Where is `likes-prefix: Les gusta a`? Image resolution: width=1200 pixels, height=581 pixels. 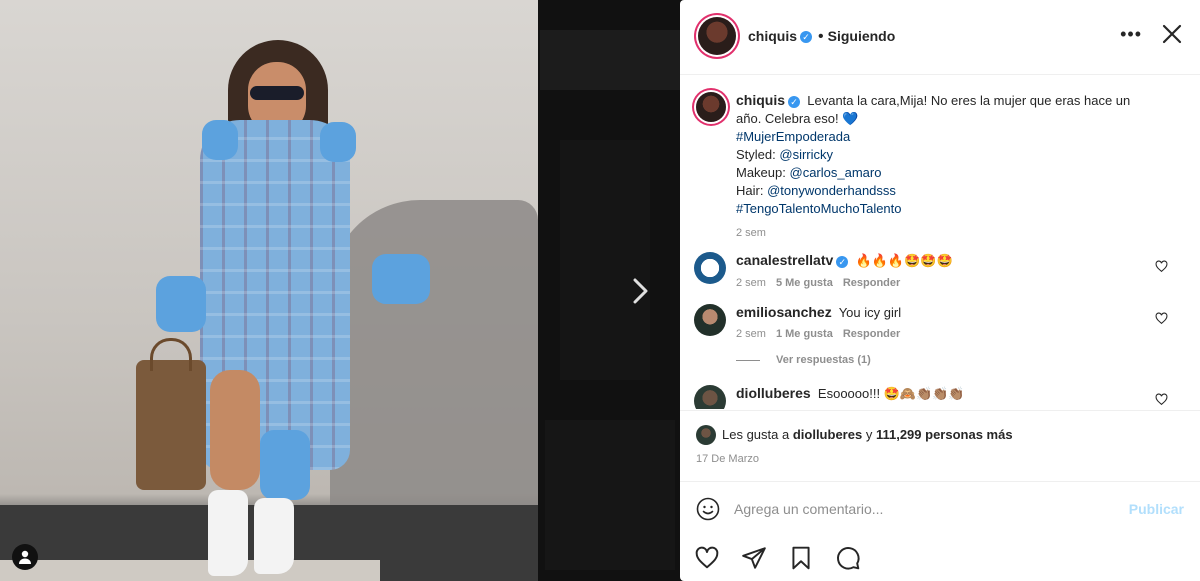 likes-prefix: Les gusta a is located at coordinates (756, 434).